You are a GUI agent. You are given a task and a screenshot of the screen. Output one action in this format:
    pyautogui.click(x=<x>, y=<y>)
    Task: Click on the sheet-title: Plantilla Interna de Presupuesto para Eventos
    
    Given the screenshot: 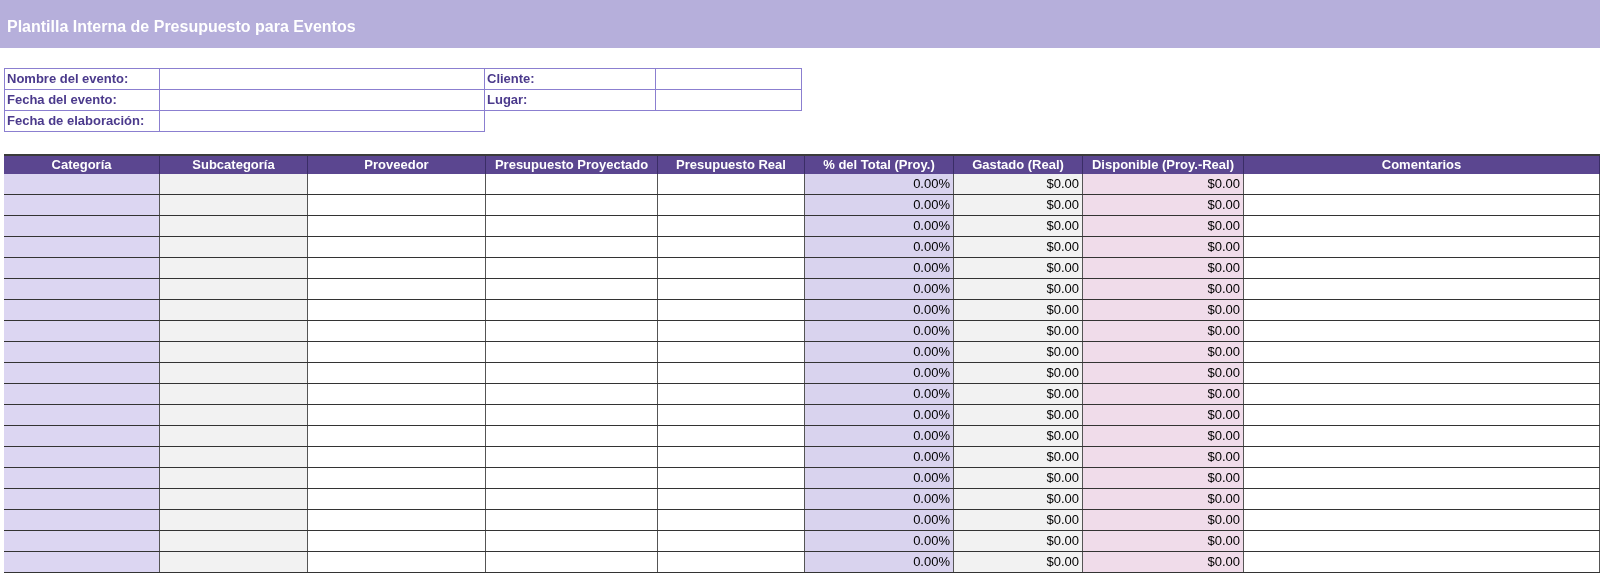 What is the action you would take?
    pyautogui.click(x=800, y=24)
    